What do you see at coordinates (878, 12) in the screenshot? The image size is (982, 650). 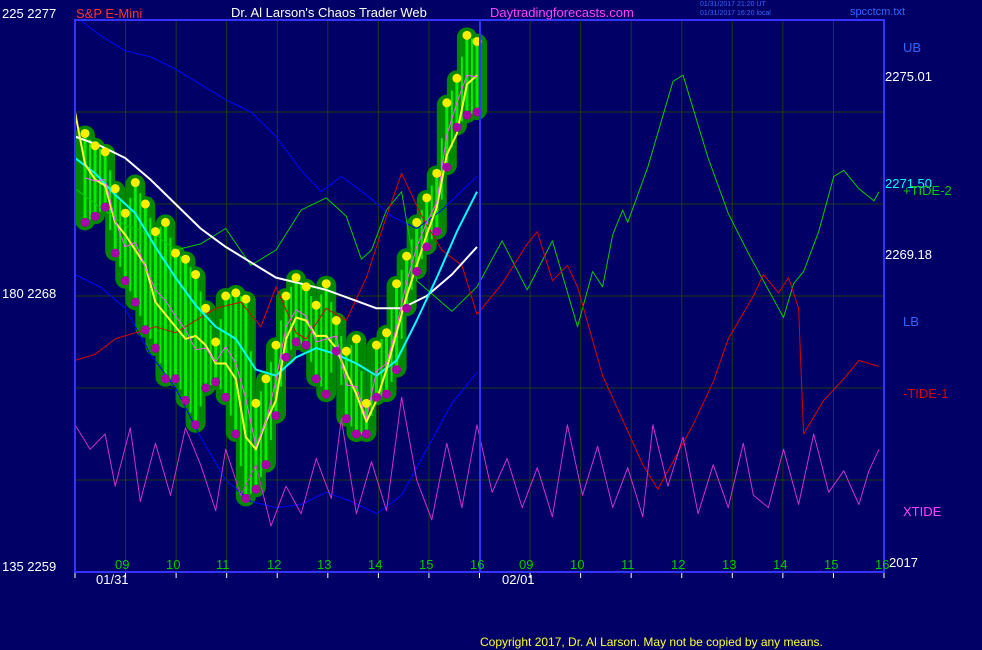 I see `data-filename: spcctcm.txt` at bounding box center [878, 12].